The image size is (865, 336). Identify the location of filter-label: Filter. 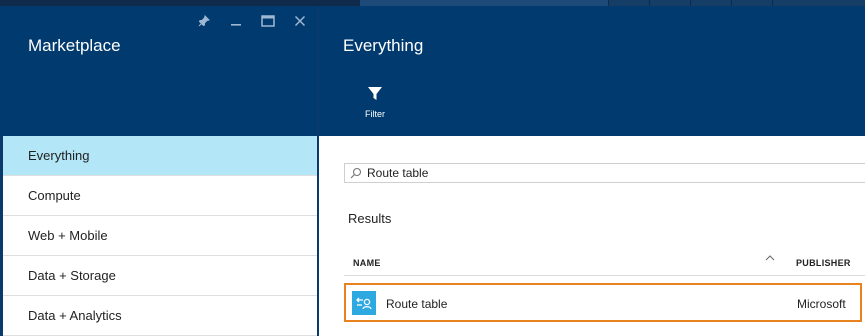
(375, 114).